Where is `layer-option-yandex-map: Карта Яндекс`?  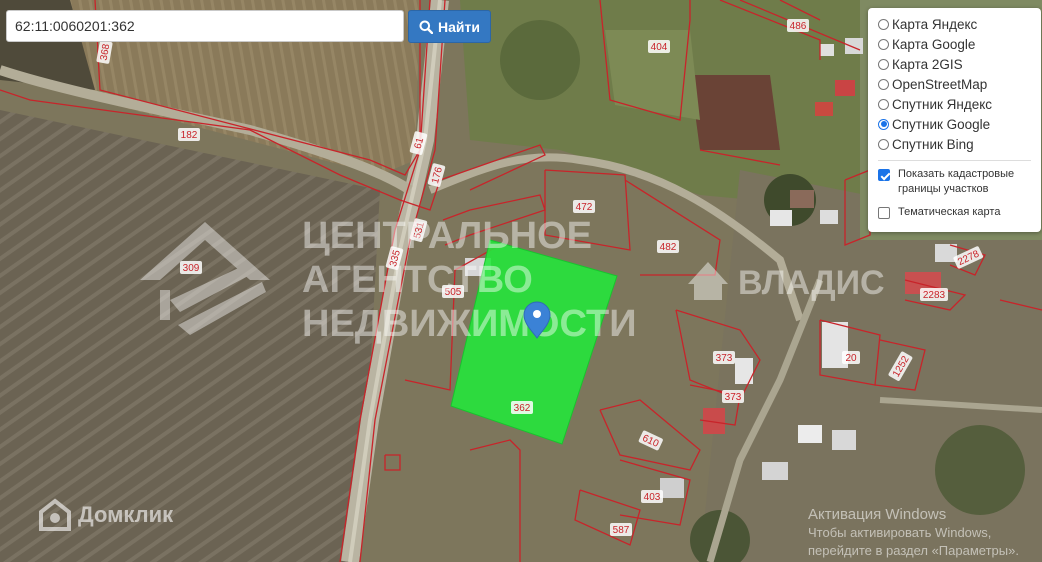
layer-option-yandex-map: Карта Яндекс is located at coordinates (959, 24).